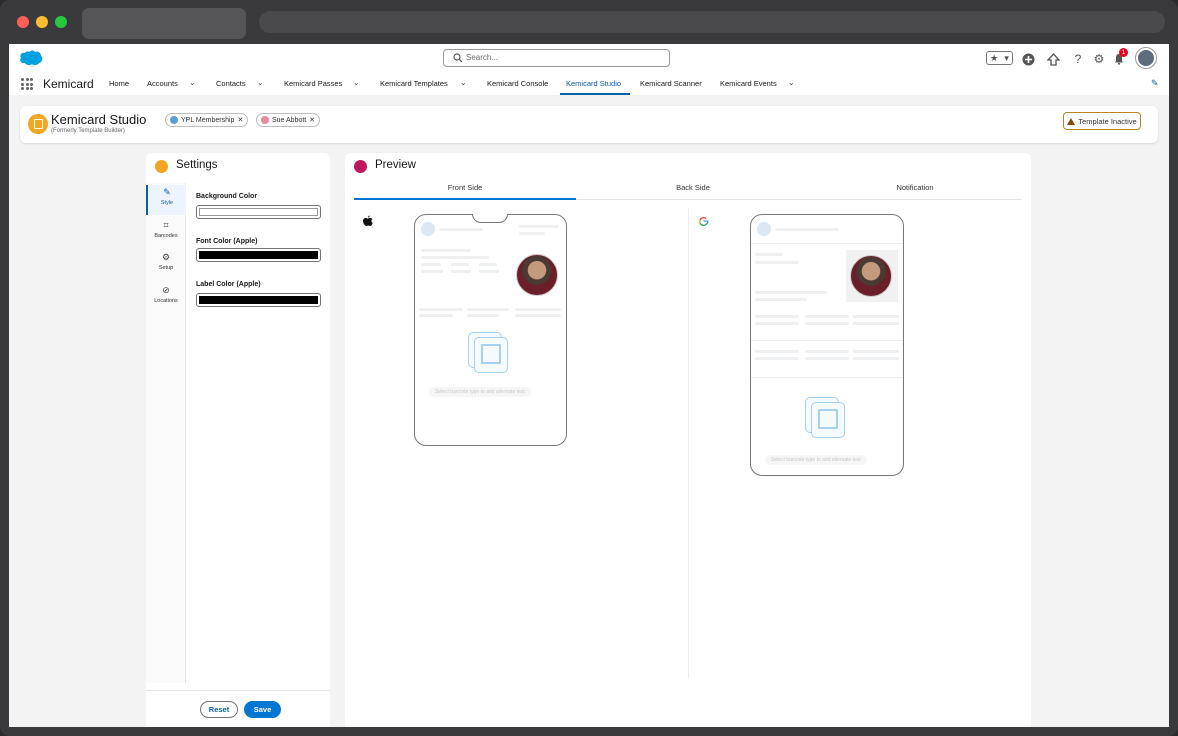 Image resolution: width=1178 pixels, height=736 pixels. I want to click on preview-tabs: Front Side Back Side Notification, so click(688, 191).